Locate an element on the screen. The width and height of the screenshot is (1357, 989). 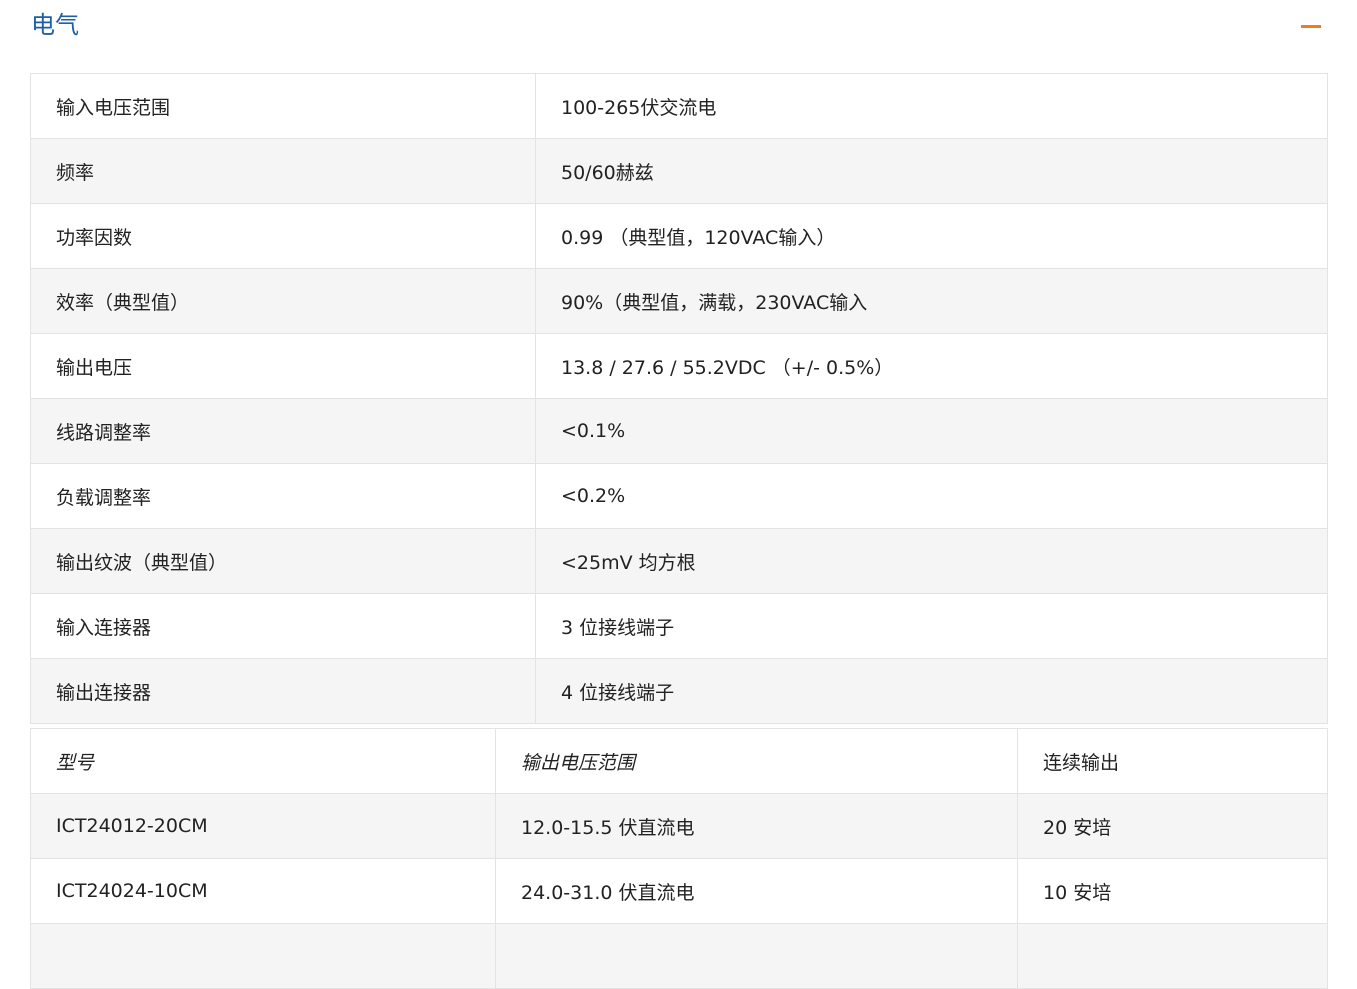
spec-label: 频率 is located at coordinates (283, 171).